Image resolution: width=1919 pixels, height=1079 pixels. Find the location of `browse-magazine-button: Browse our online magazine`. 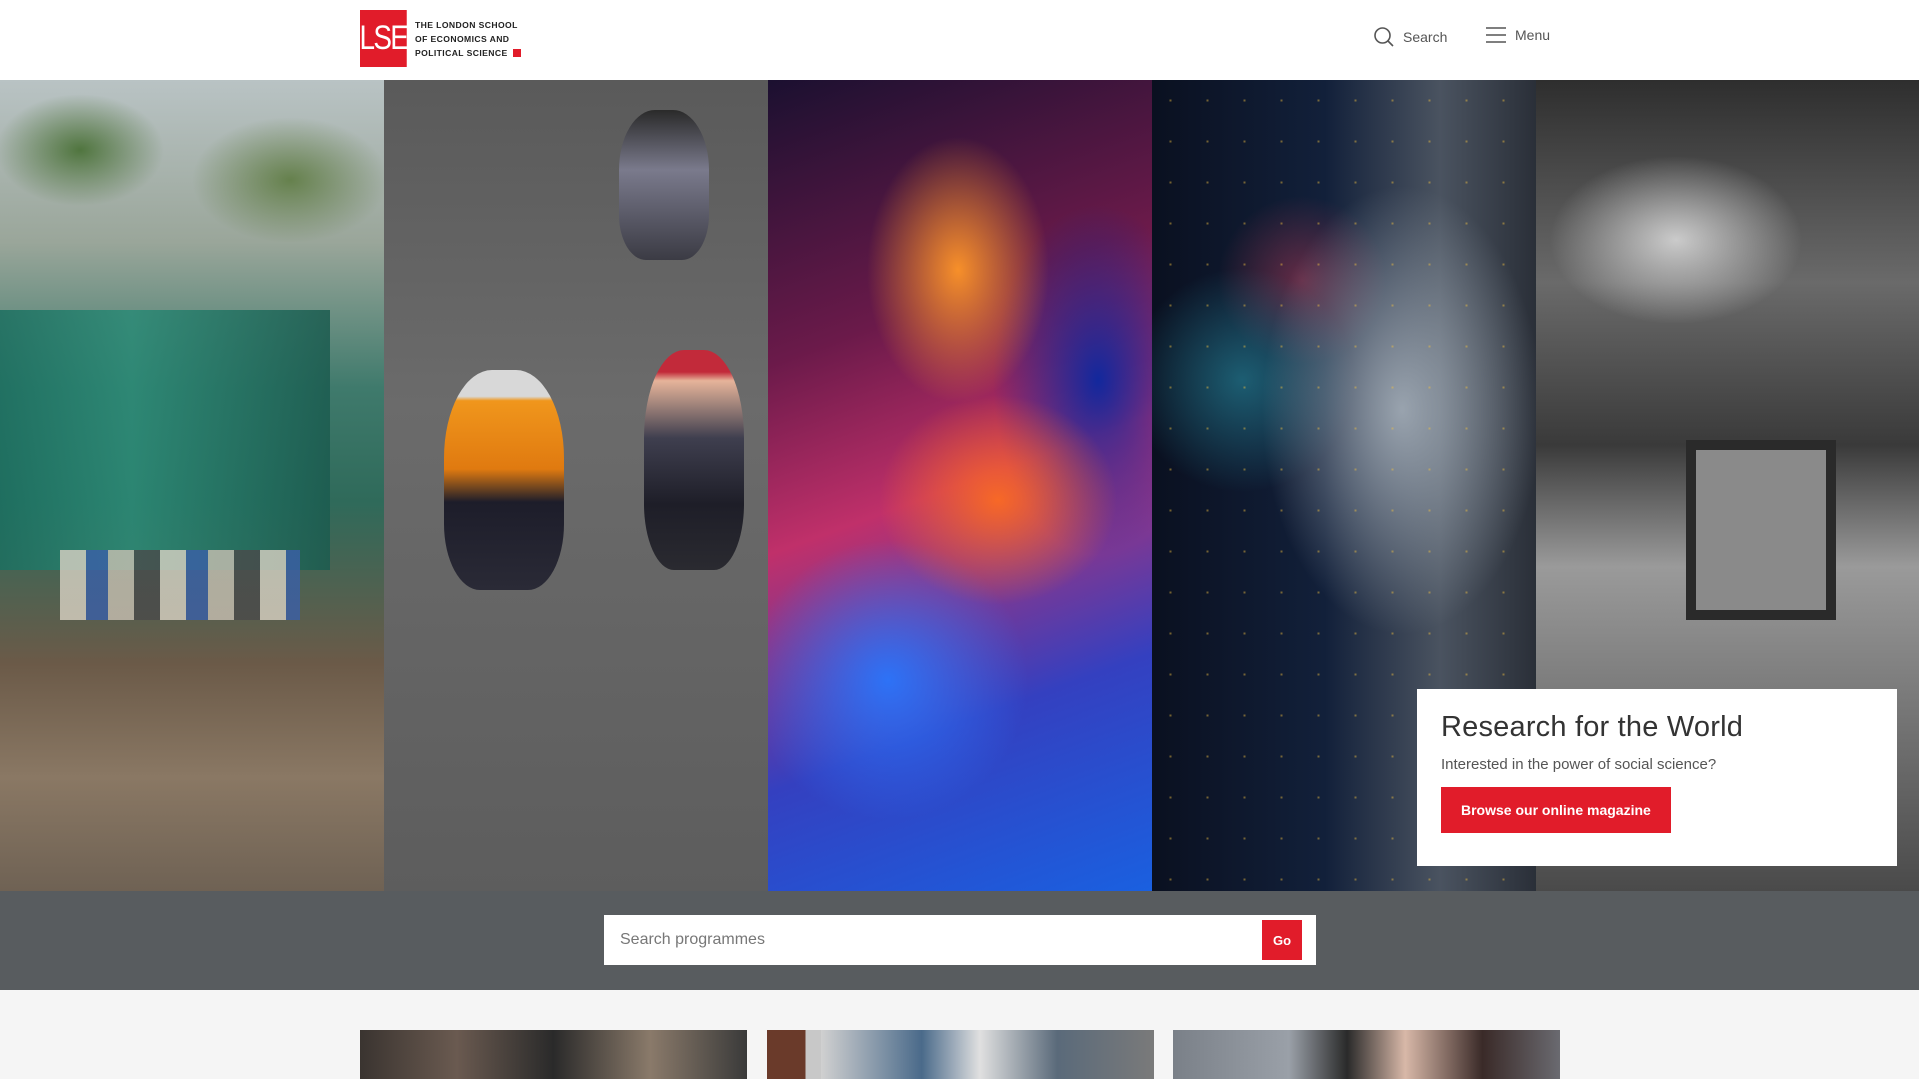

browse-magazine-button: Browse our online magazine is located at coordinates (1556, 810).